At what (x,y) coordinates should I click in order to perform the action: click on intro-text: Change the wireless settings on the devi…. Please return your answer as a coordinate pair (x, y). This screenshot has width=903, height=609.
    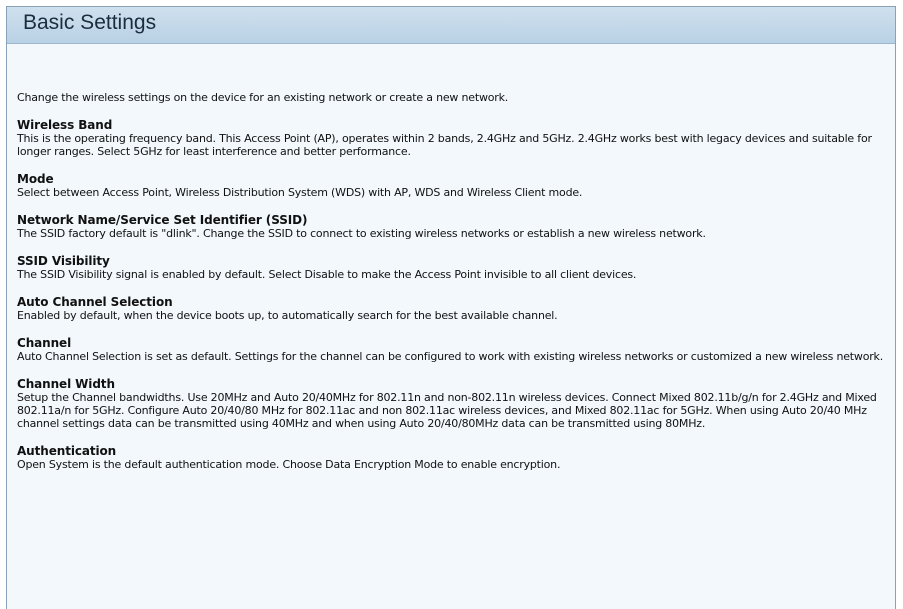
    Looking at the image, I should click on (263, 97).